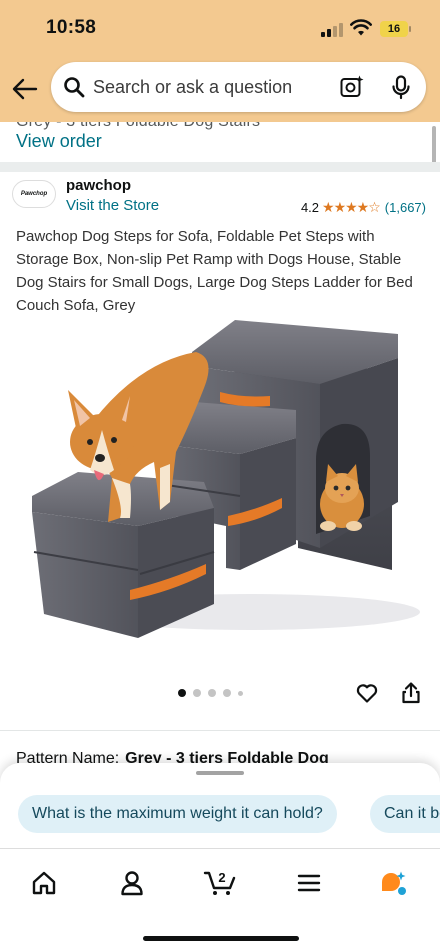 The image size is (440, 951). I want to click on view-order-link: View order, so click(59, 141).